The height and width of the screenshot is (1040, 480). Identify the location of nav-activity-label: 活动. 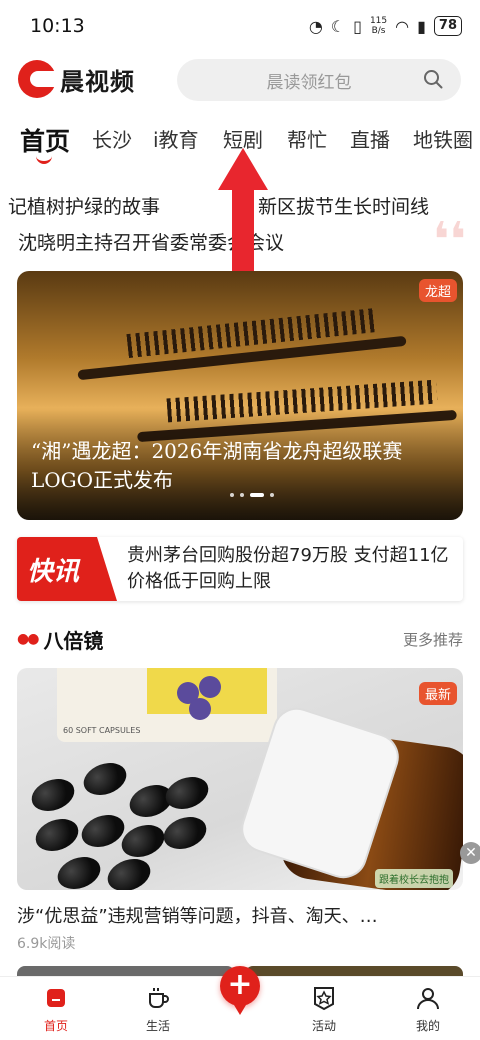
(323, 1026).